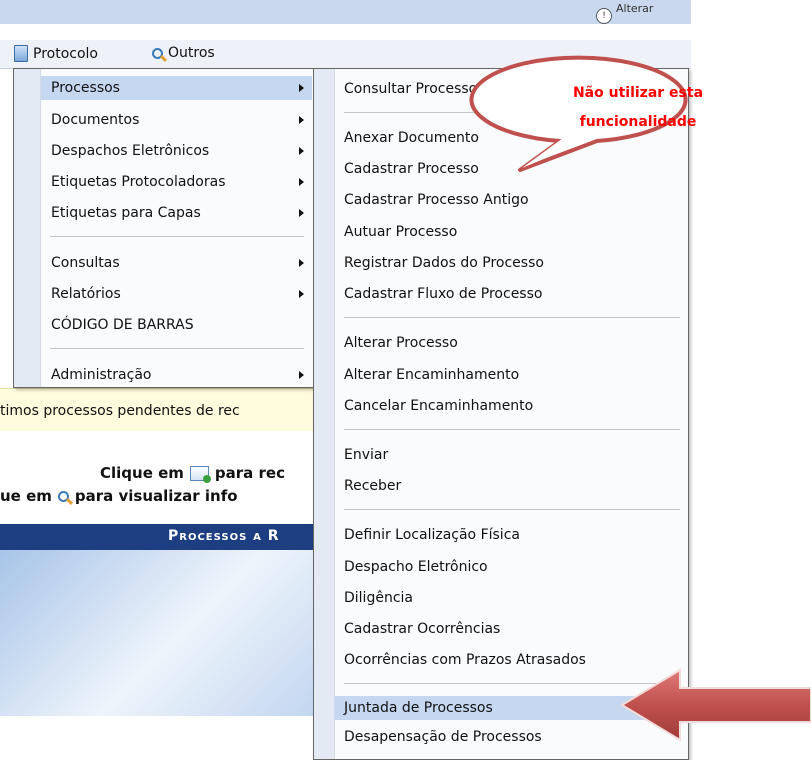 This screenshot has height=760, width=811. What do you see at coordinates (249, 473) in the screenshot?
I see `receive-instruction-suffix: para rec` at bounding box center [249, 473].